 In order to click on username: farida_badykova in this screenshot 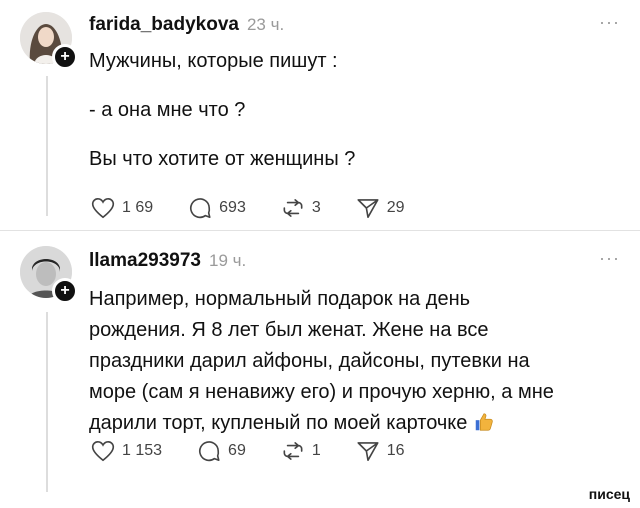, I will do `click(164, 25)`.